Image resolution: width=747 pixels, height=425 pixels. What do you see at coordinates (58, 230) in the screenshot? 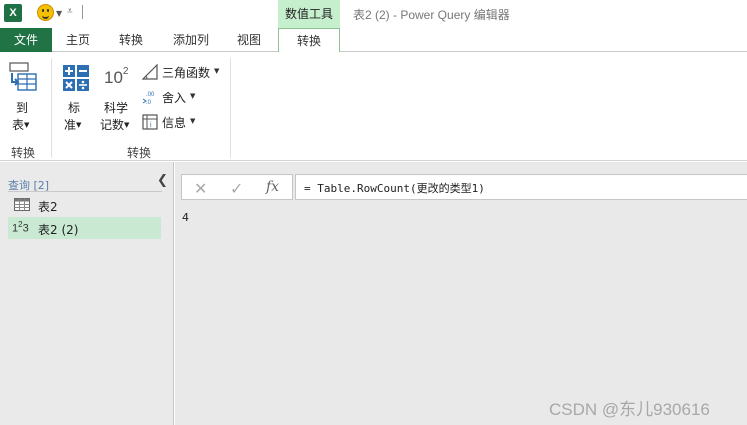
I see `query-item-label: 表2 (2)` at bounding box center [58, 230].